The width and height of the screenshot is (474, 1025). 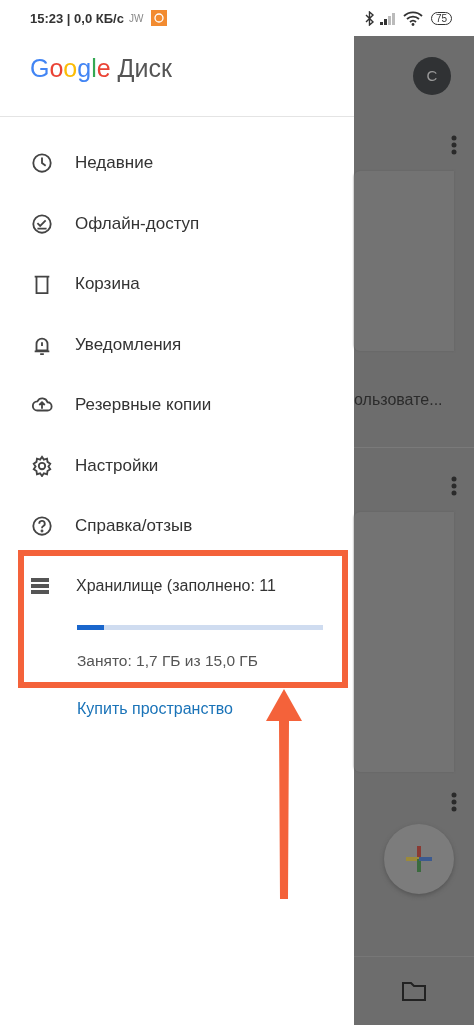 What do you see at coordinates (42, 526) in the screenshot?
I see `help-icon` at bounding box center [42, 526].